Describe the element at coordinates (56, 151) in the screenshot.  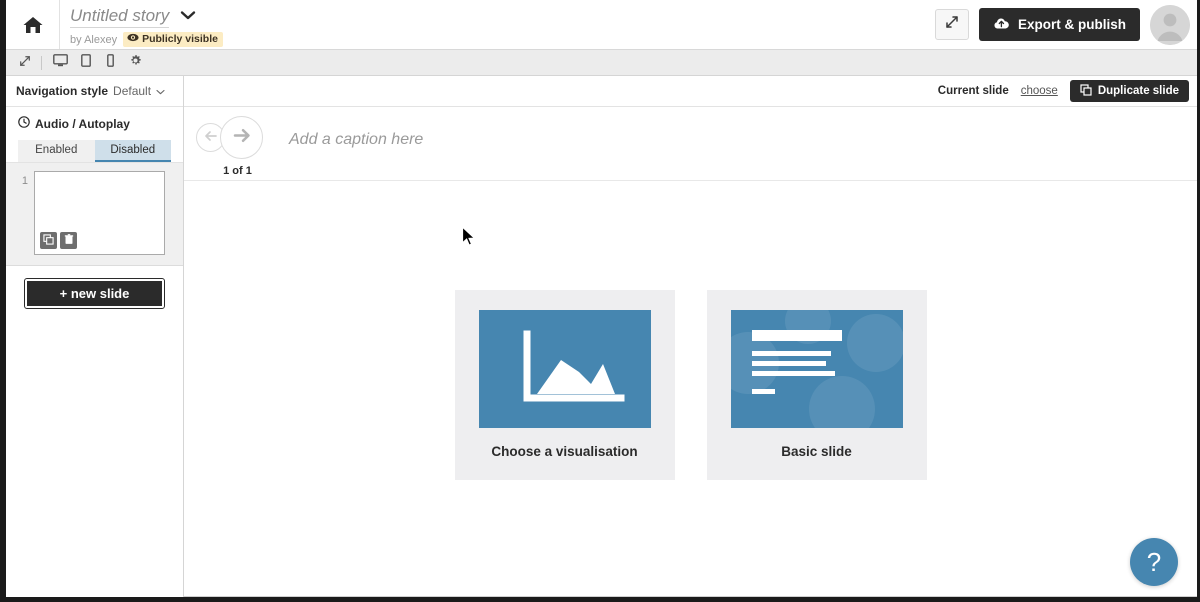
I see `audio-enabled-button: Enabled` at that location.